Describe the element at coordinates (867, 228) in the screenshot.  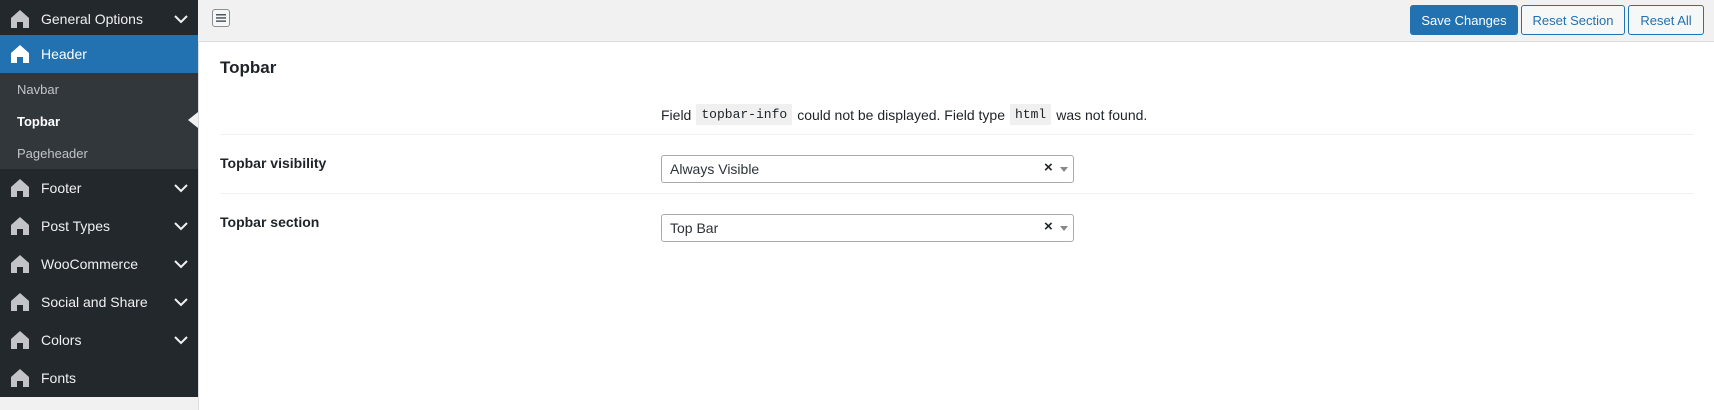
I see `topbar-section-select: Top Bar ×` at that location.